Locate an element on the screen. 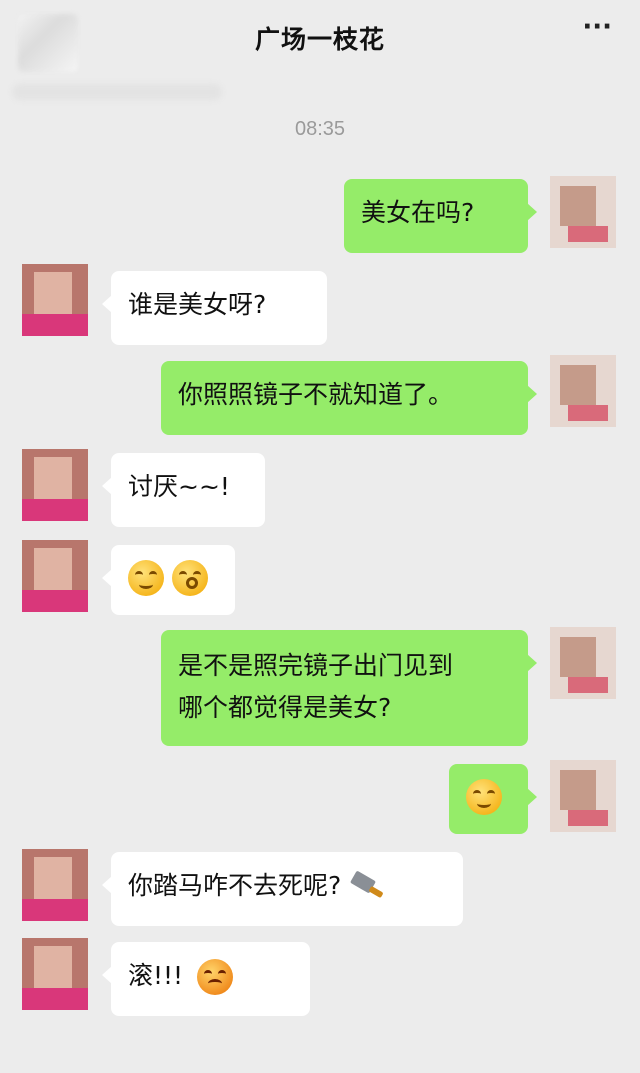  message-bubble-received: 你踏马咋不去死呢? is located at coordinates (282, 889).